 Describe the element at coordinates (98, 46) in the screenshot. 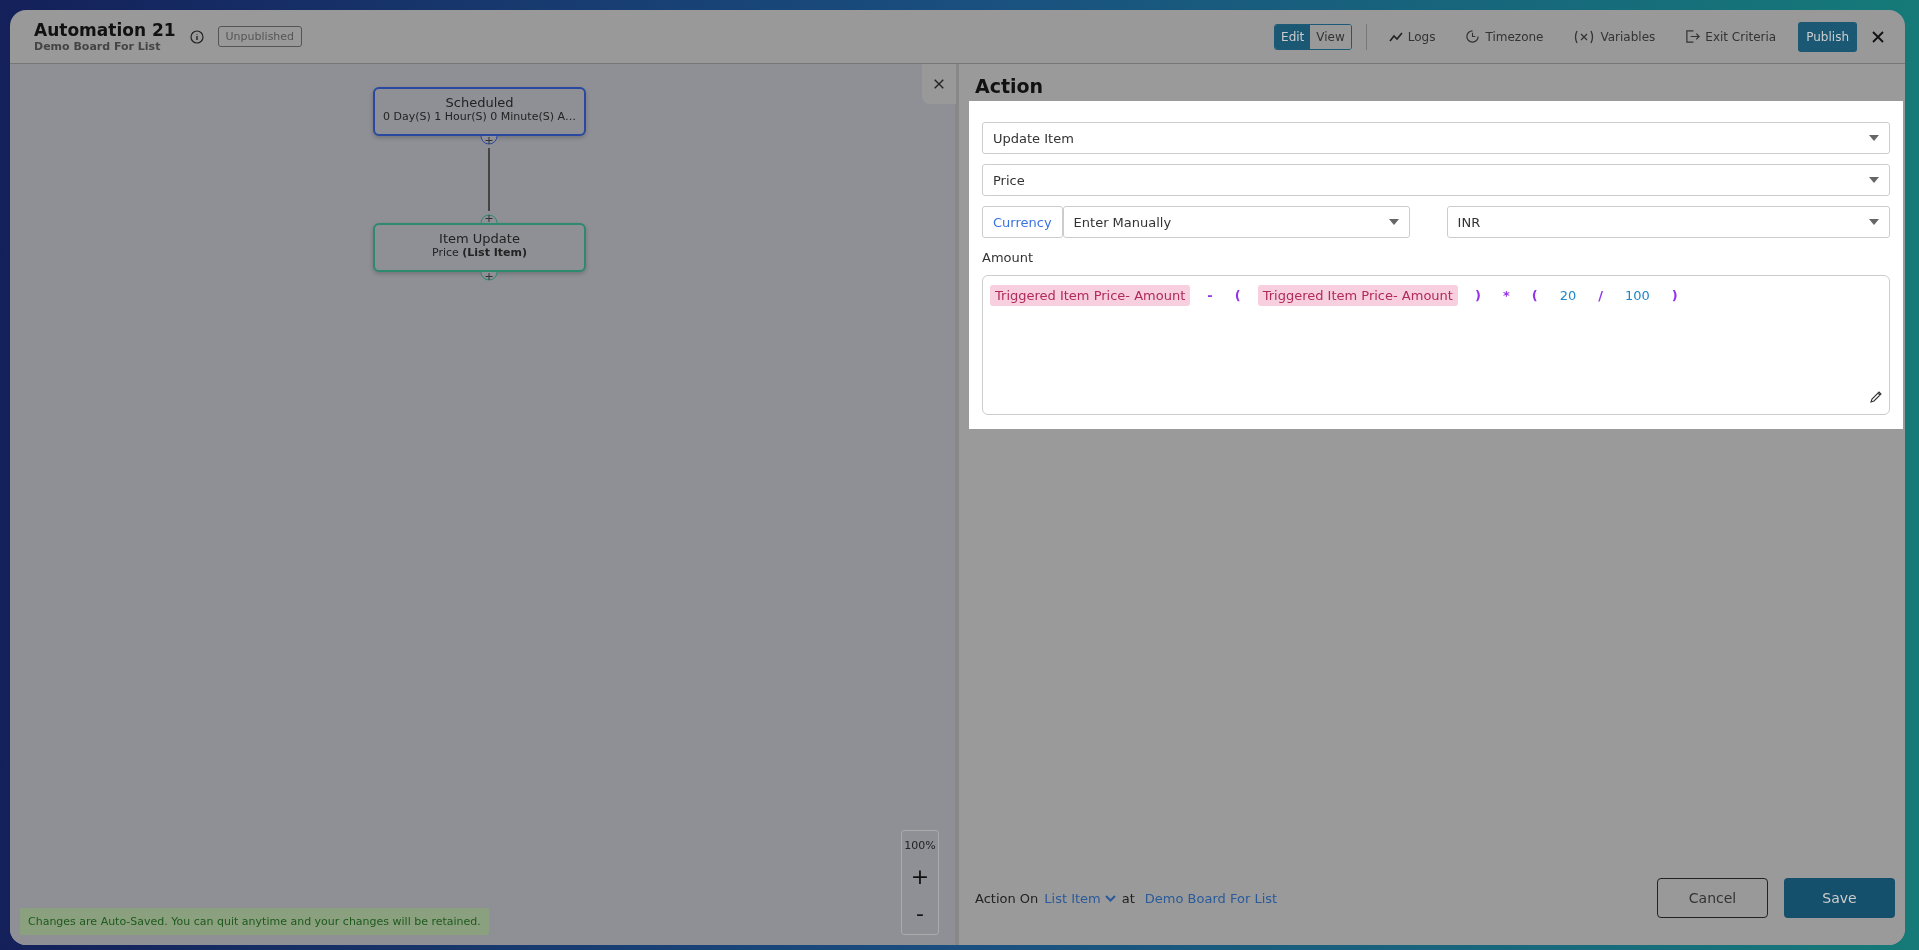

I see `board-subtitle: Demo Board For List` at that location.